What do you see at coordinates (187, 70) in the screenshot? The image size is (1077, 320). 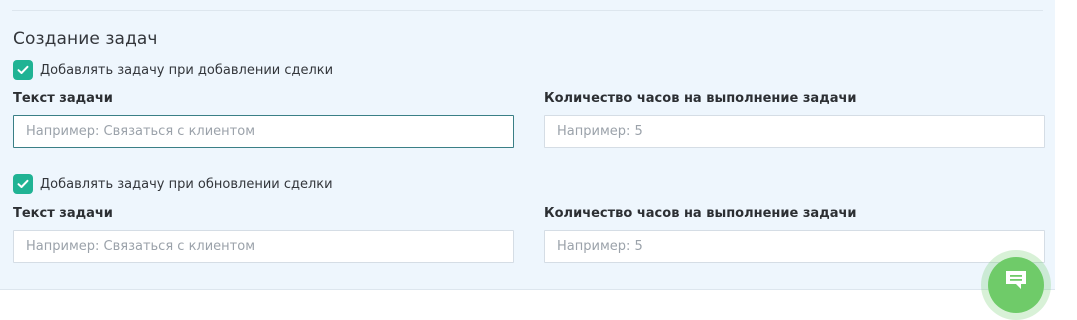 I see `add-task-on-create-label: Добавлять задачу при добавлении сделки` at bounding box center [187, 70].